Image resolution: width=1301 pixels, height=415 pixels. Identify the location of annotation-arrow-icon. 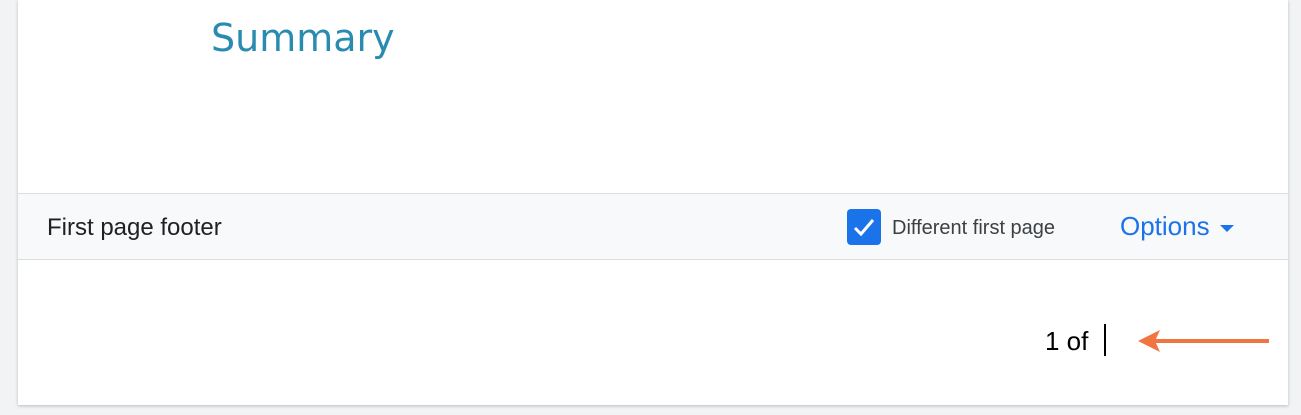
(1203, 341).